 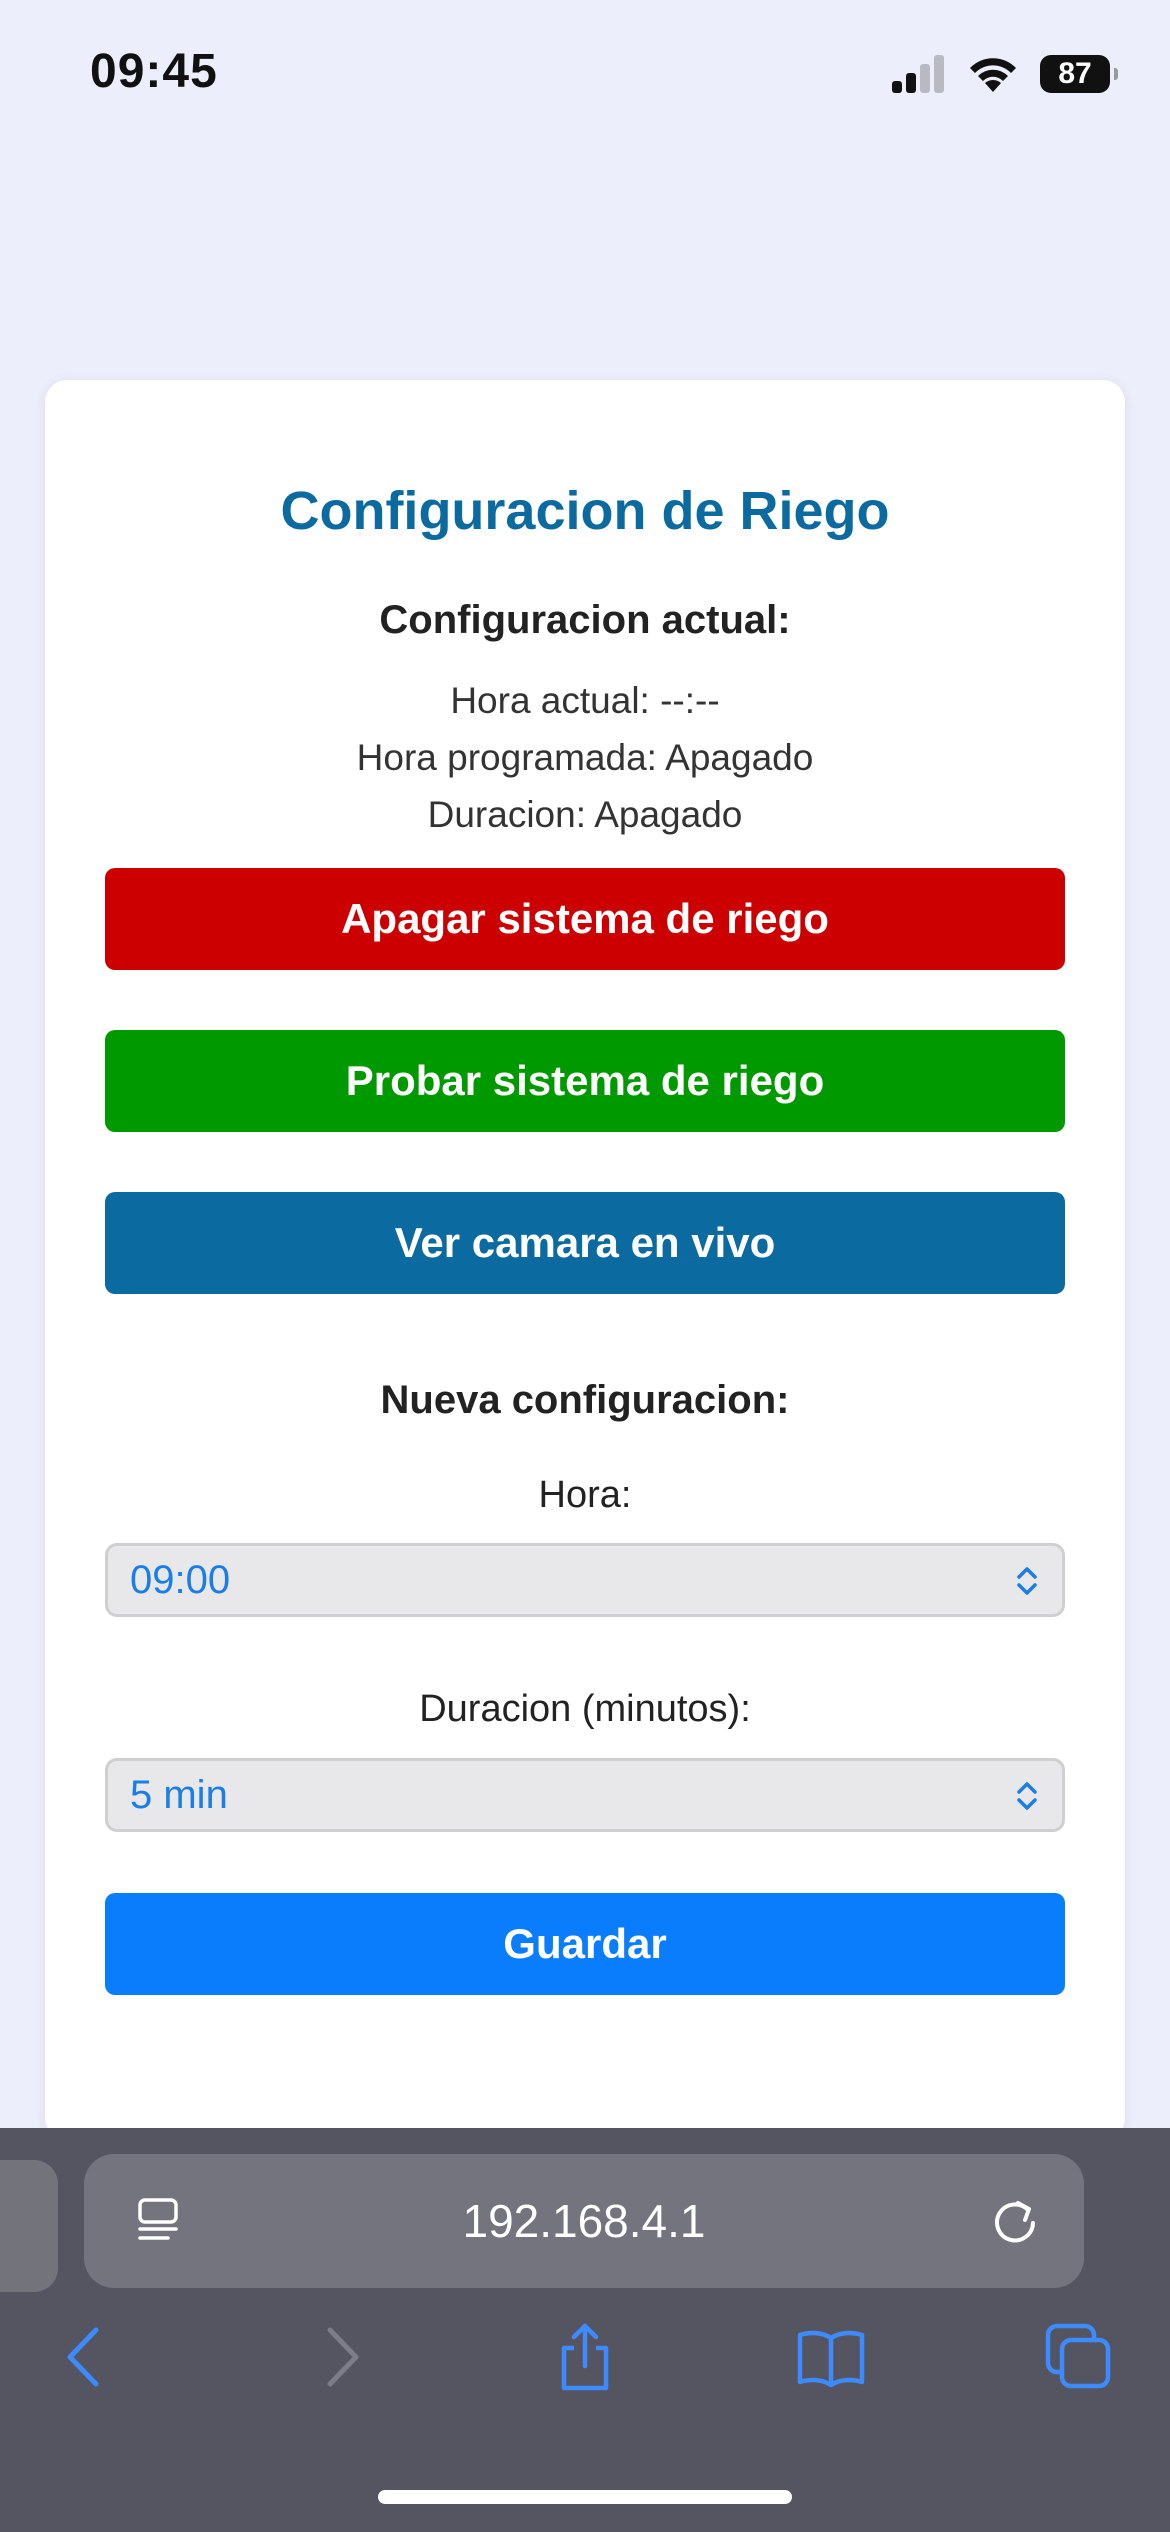 What do you see at coordinates (1079, 2357) in the screenshot?
I see `tabs-icon` at bounding box center [1079, 2357].